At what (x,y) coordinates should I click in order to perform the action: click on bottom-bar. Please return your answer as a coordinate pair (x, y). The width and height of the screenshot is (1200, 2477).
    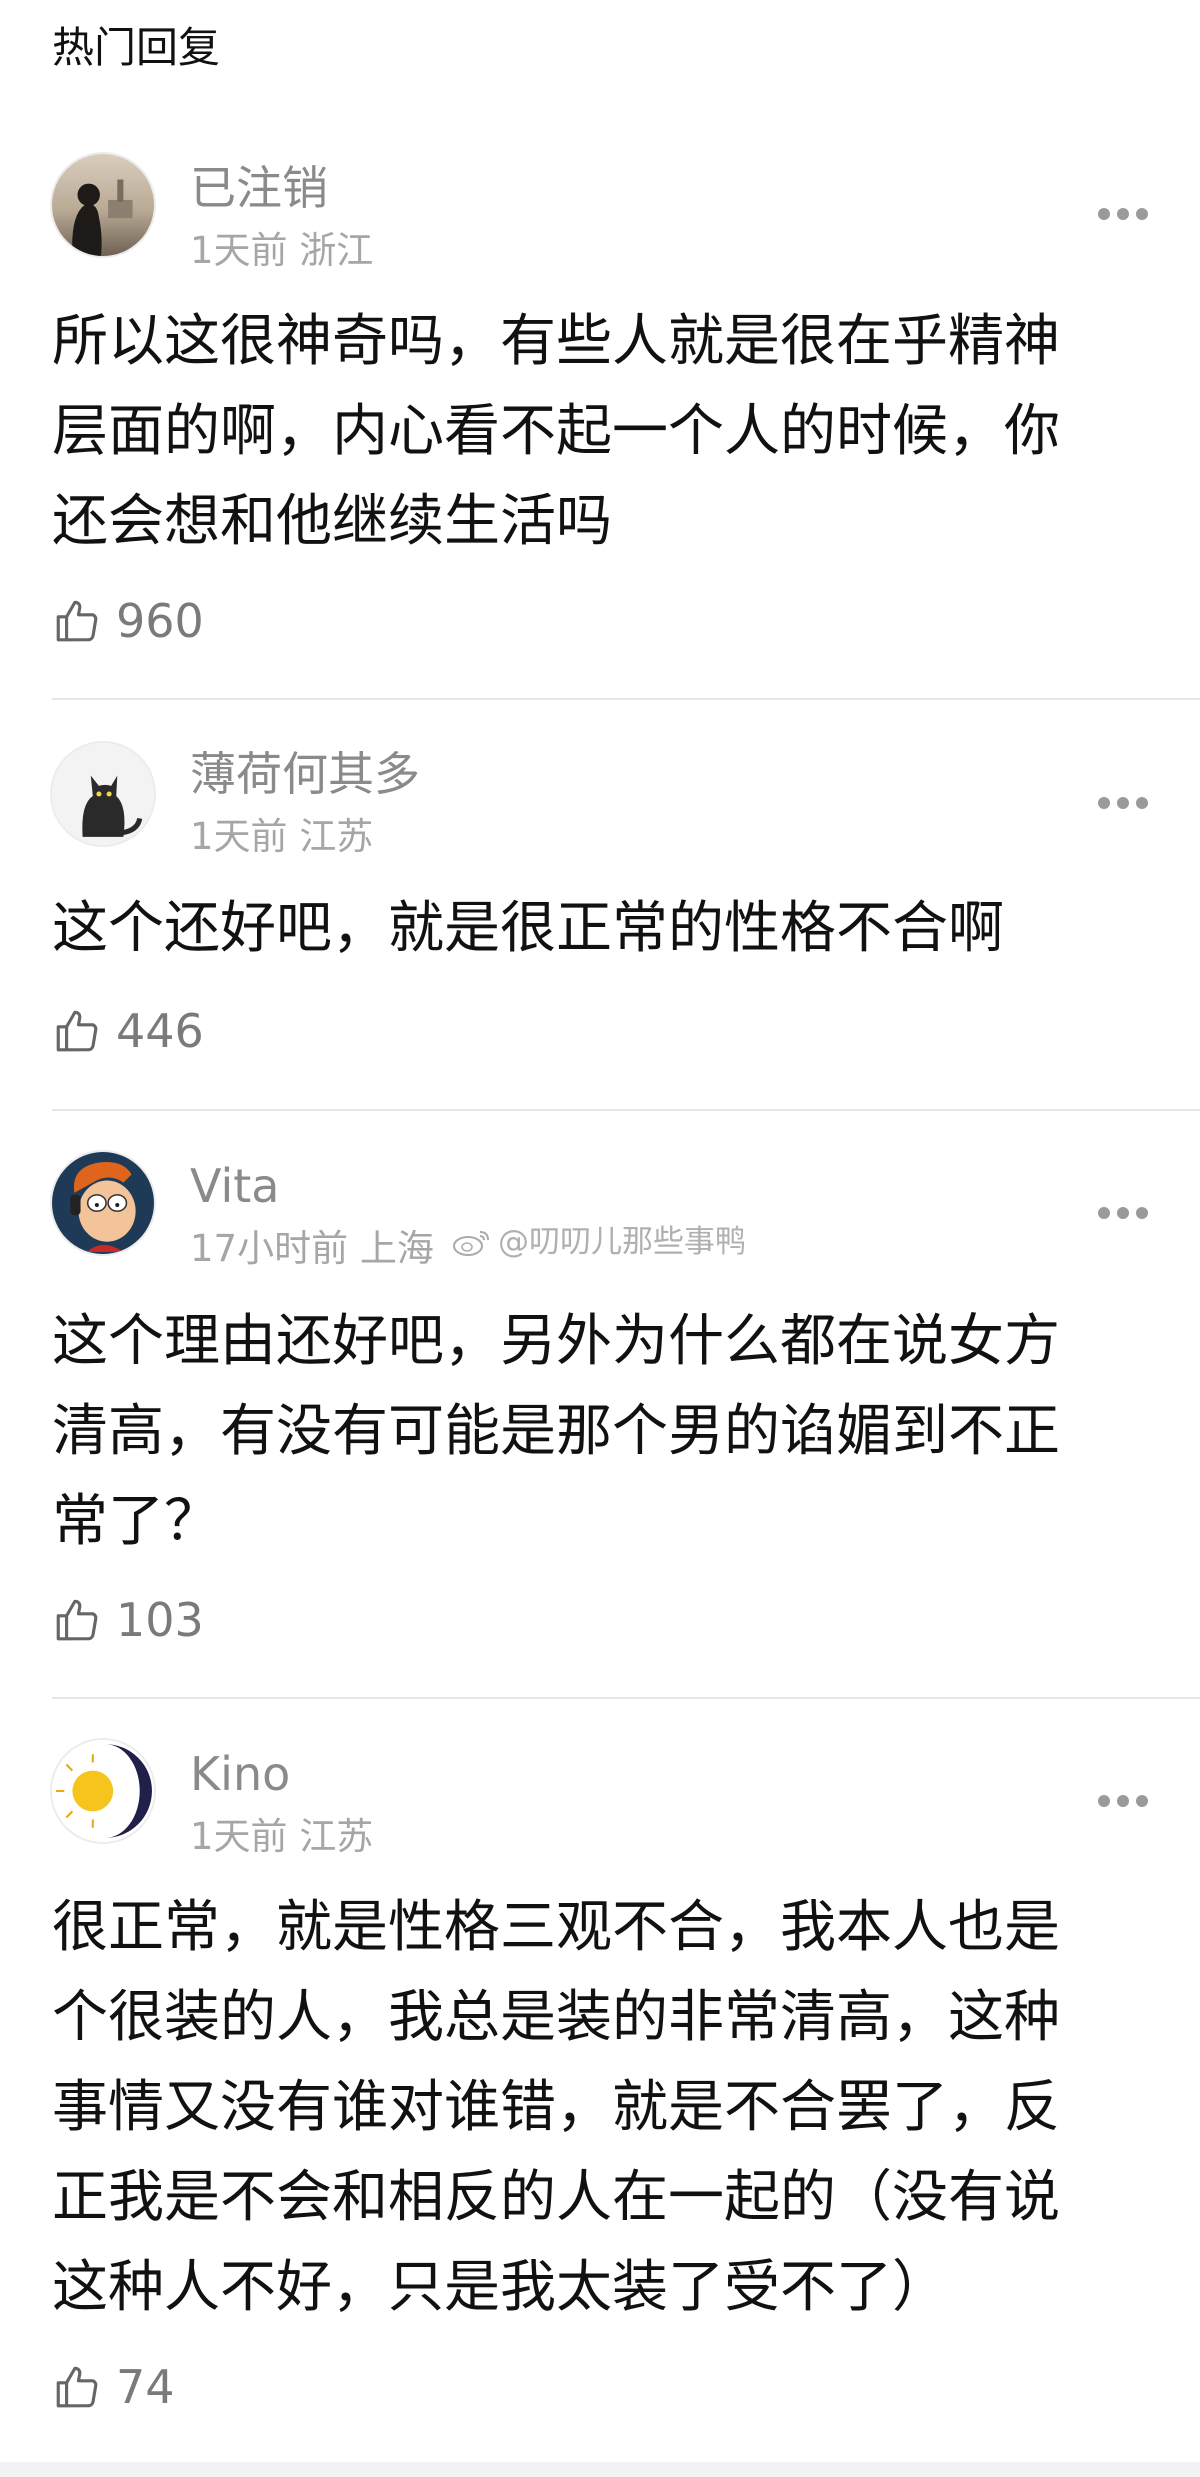
    Looking at the image, I should click on (600, 2469).